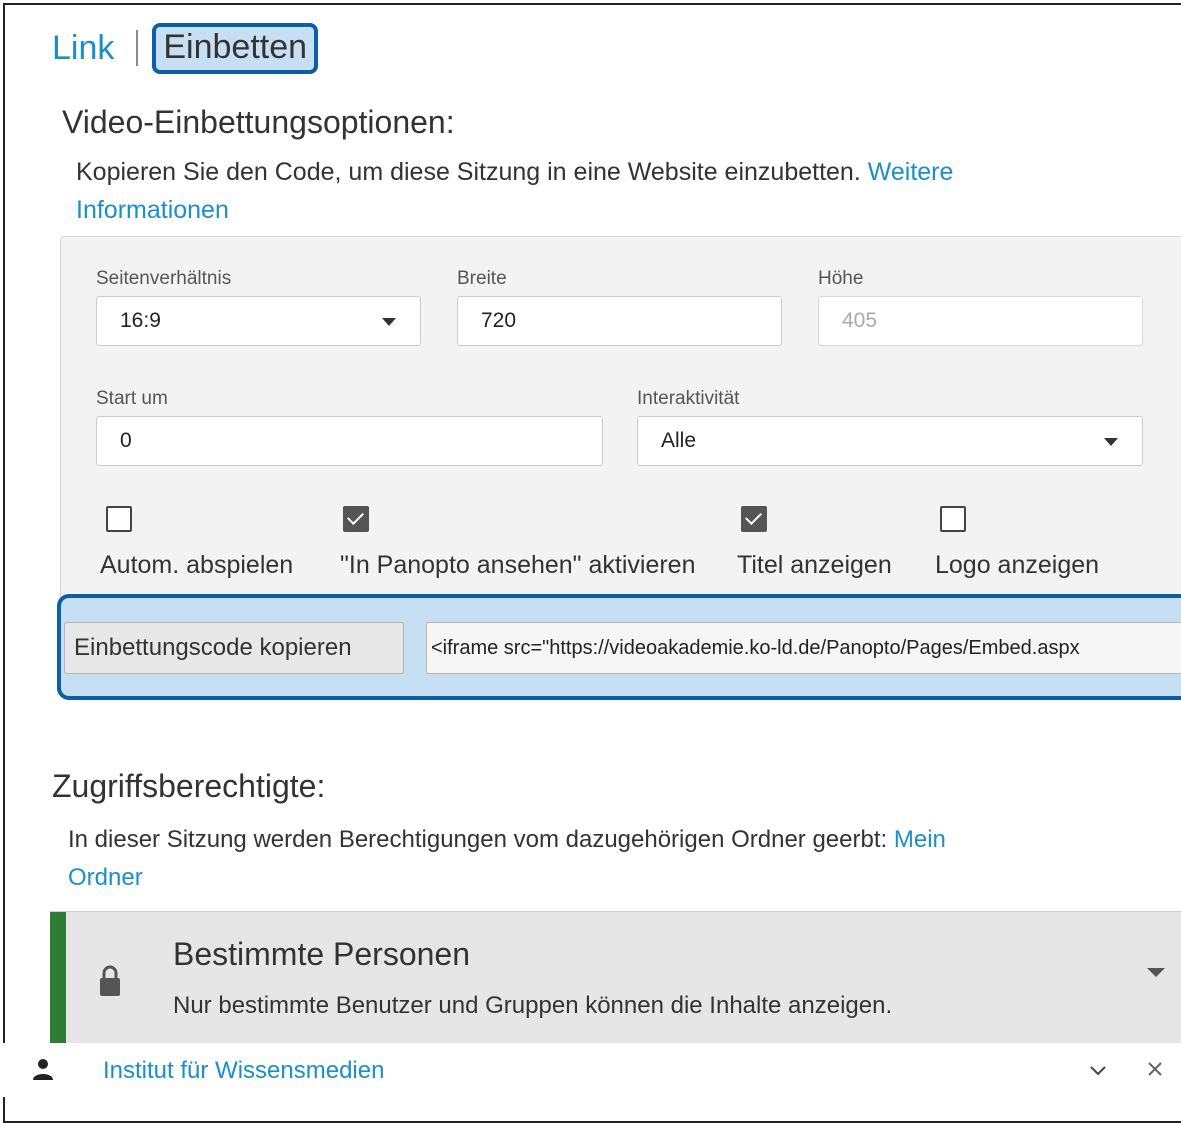 Image resolution: width=1181 pixels, height=1123 pixels. Describe the element at coordinates (322, 954) in the screenshot. I see `access-level-title: Bestimmte Personen` at that location.